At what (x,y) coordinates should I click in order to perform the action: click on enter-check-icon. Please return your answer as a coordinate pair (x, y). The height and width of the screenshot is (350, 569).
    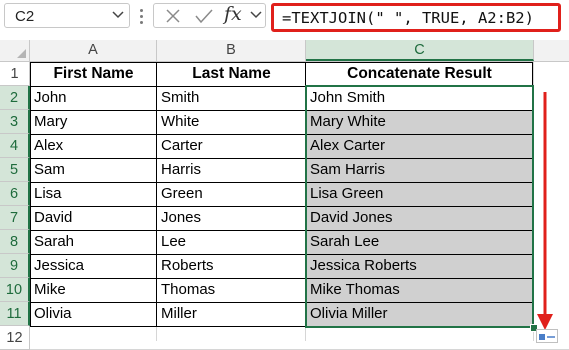
    Looking at the image, I should click on (204, 16).